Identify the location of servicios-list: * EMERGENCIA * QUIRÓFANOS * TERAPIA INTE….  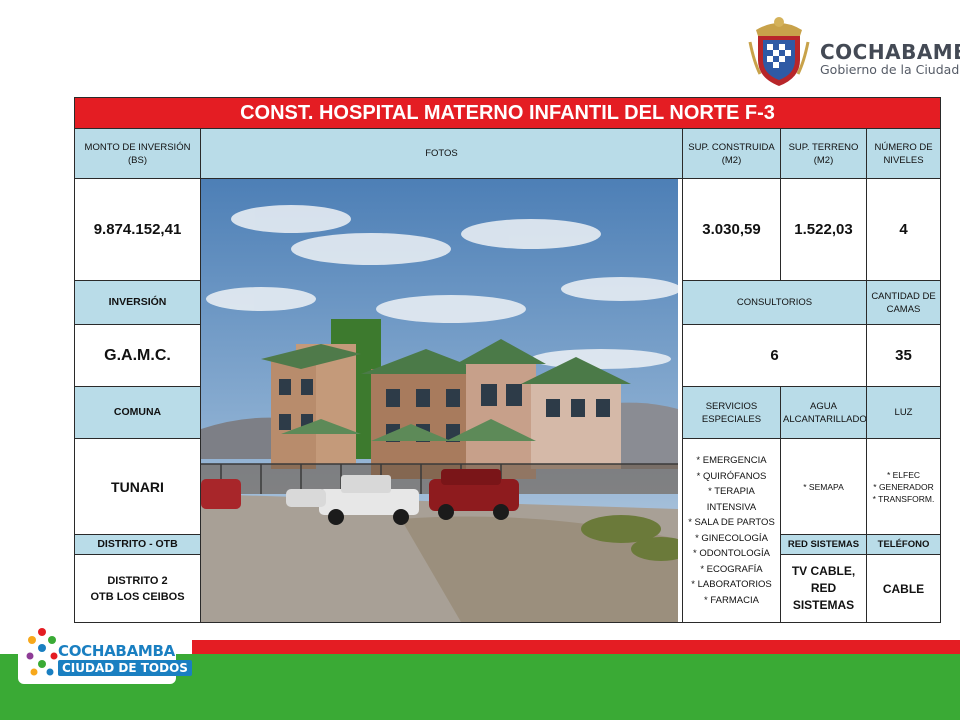
(731, 530).